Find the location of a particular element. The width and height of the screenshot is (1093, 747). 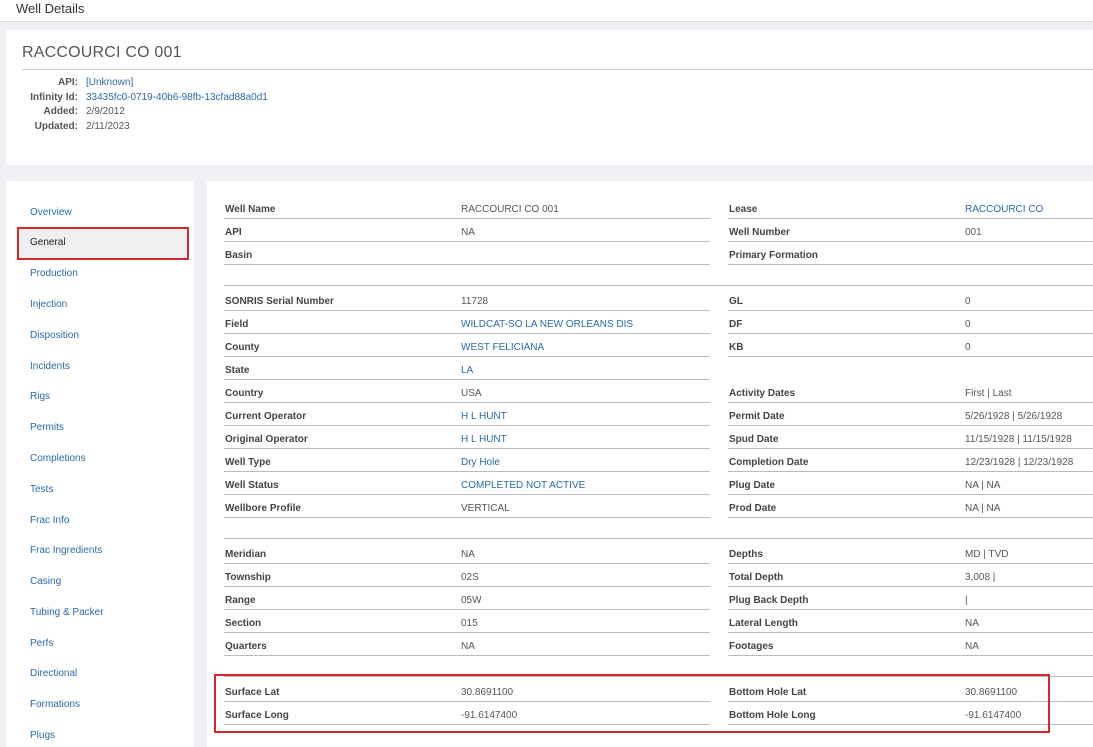

detail-label: KB is located at coordinates (736, 347).